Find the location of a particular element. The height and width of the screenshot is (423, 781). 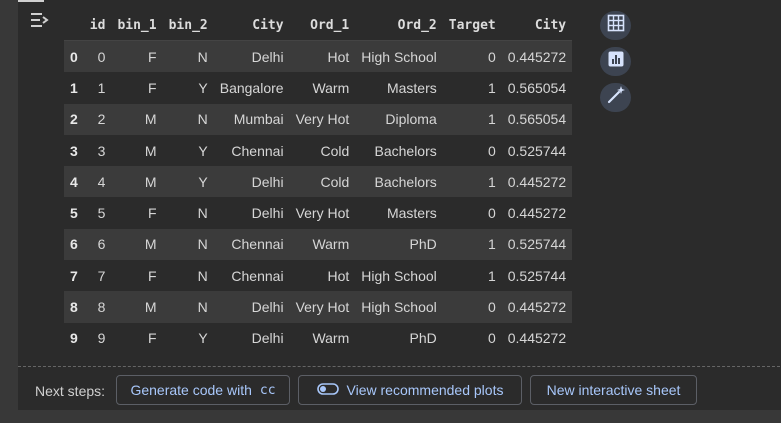

table-cell: 4 is located at coordinates (101, 181).